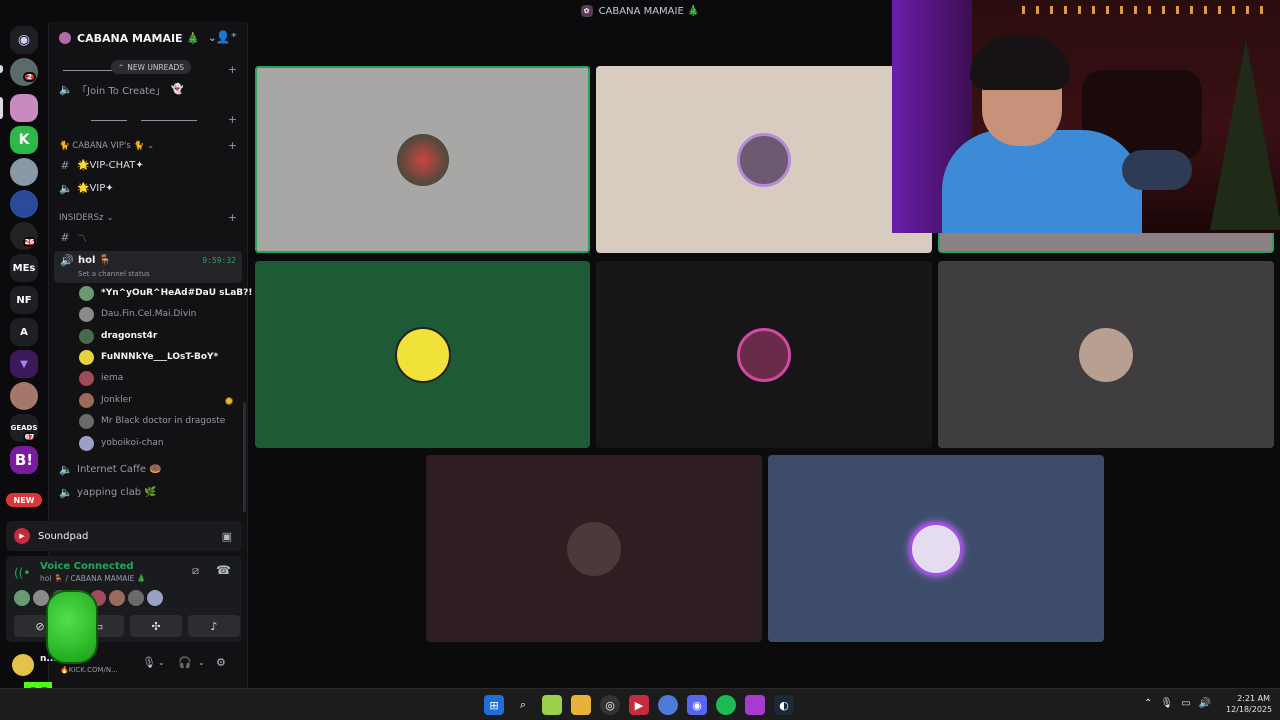 Image resolution: width=1280 pixels, height=720 pixels. What do you see at coordinates (137, 314) in the screenshot?
I see `voice-member: Dau.Fin.Cel.Mai.Divin` at bounding box center [137, 314].